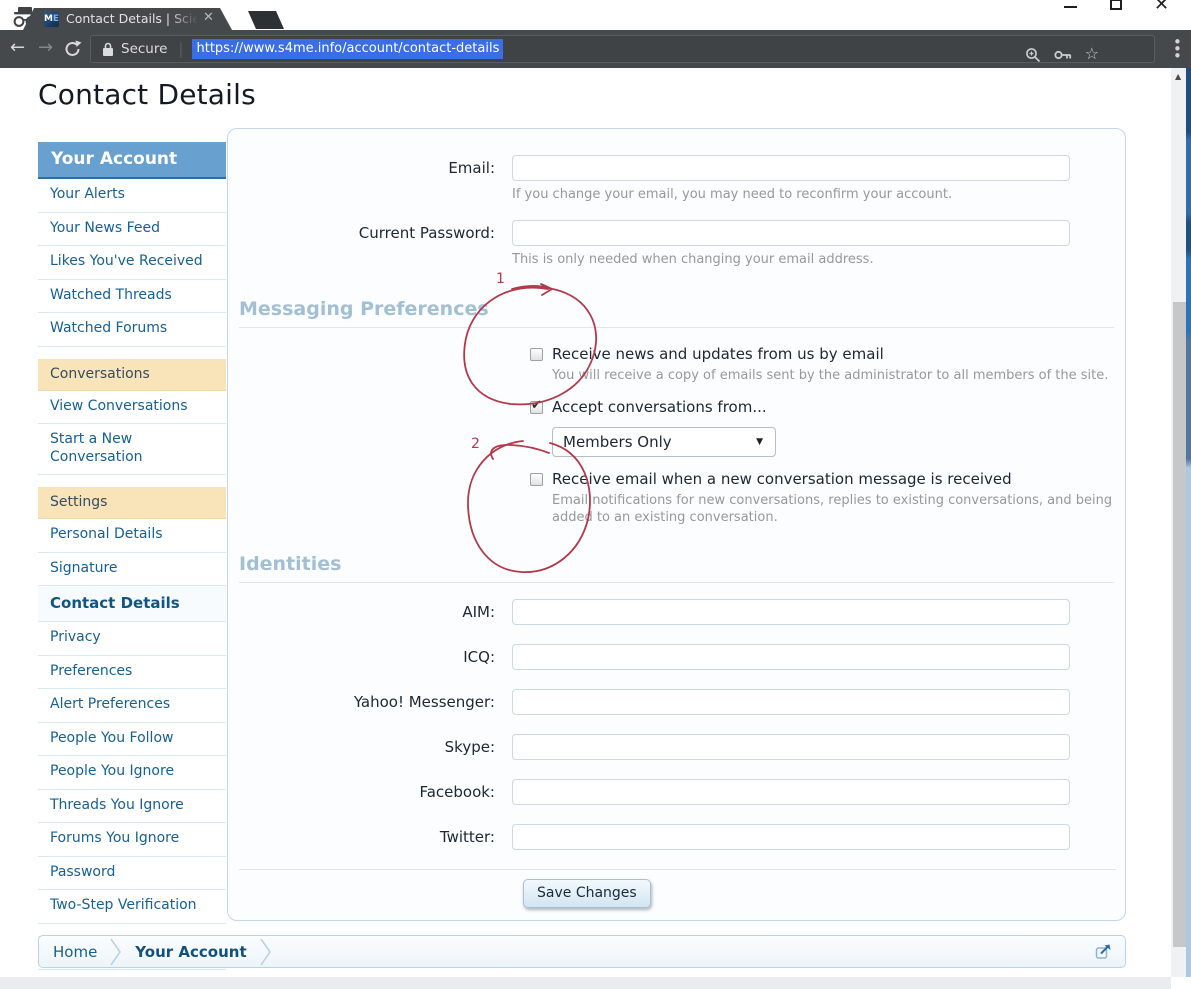 This screenshot has width=1191, height=989. What do you see at coordinates (582, 951) in the screenshot?
I see `breadcrumb: Home Your Account` at bounding box center [582, 951].